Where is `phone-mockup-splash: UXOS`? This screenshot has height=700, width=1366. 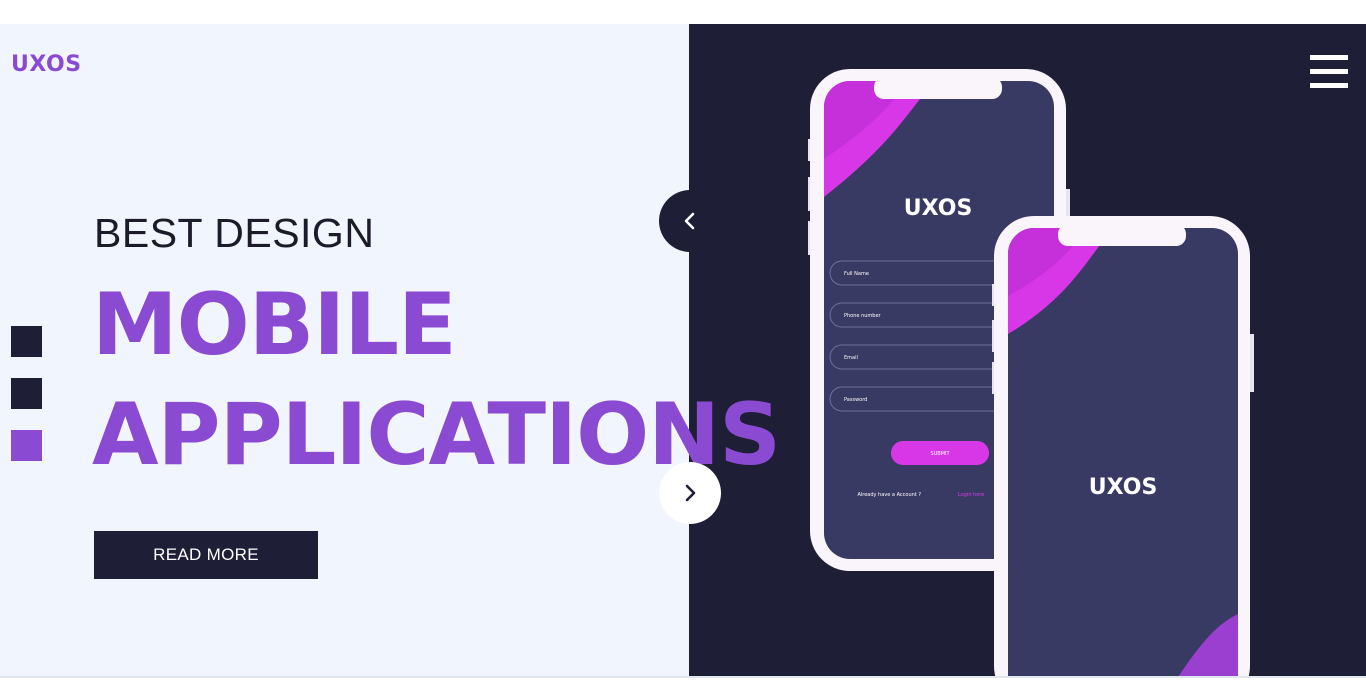
phone-mockup-splash: UXOS is located at coordinates (1123, 446).